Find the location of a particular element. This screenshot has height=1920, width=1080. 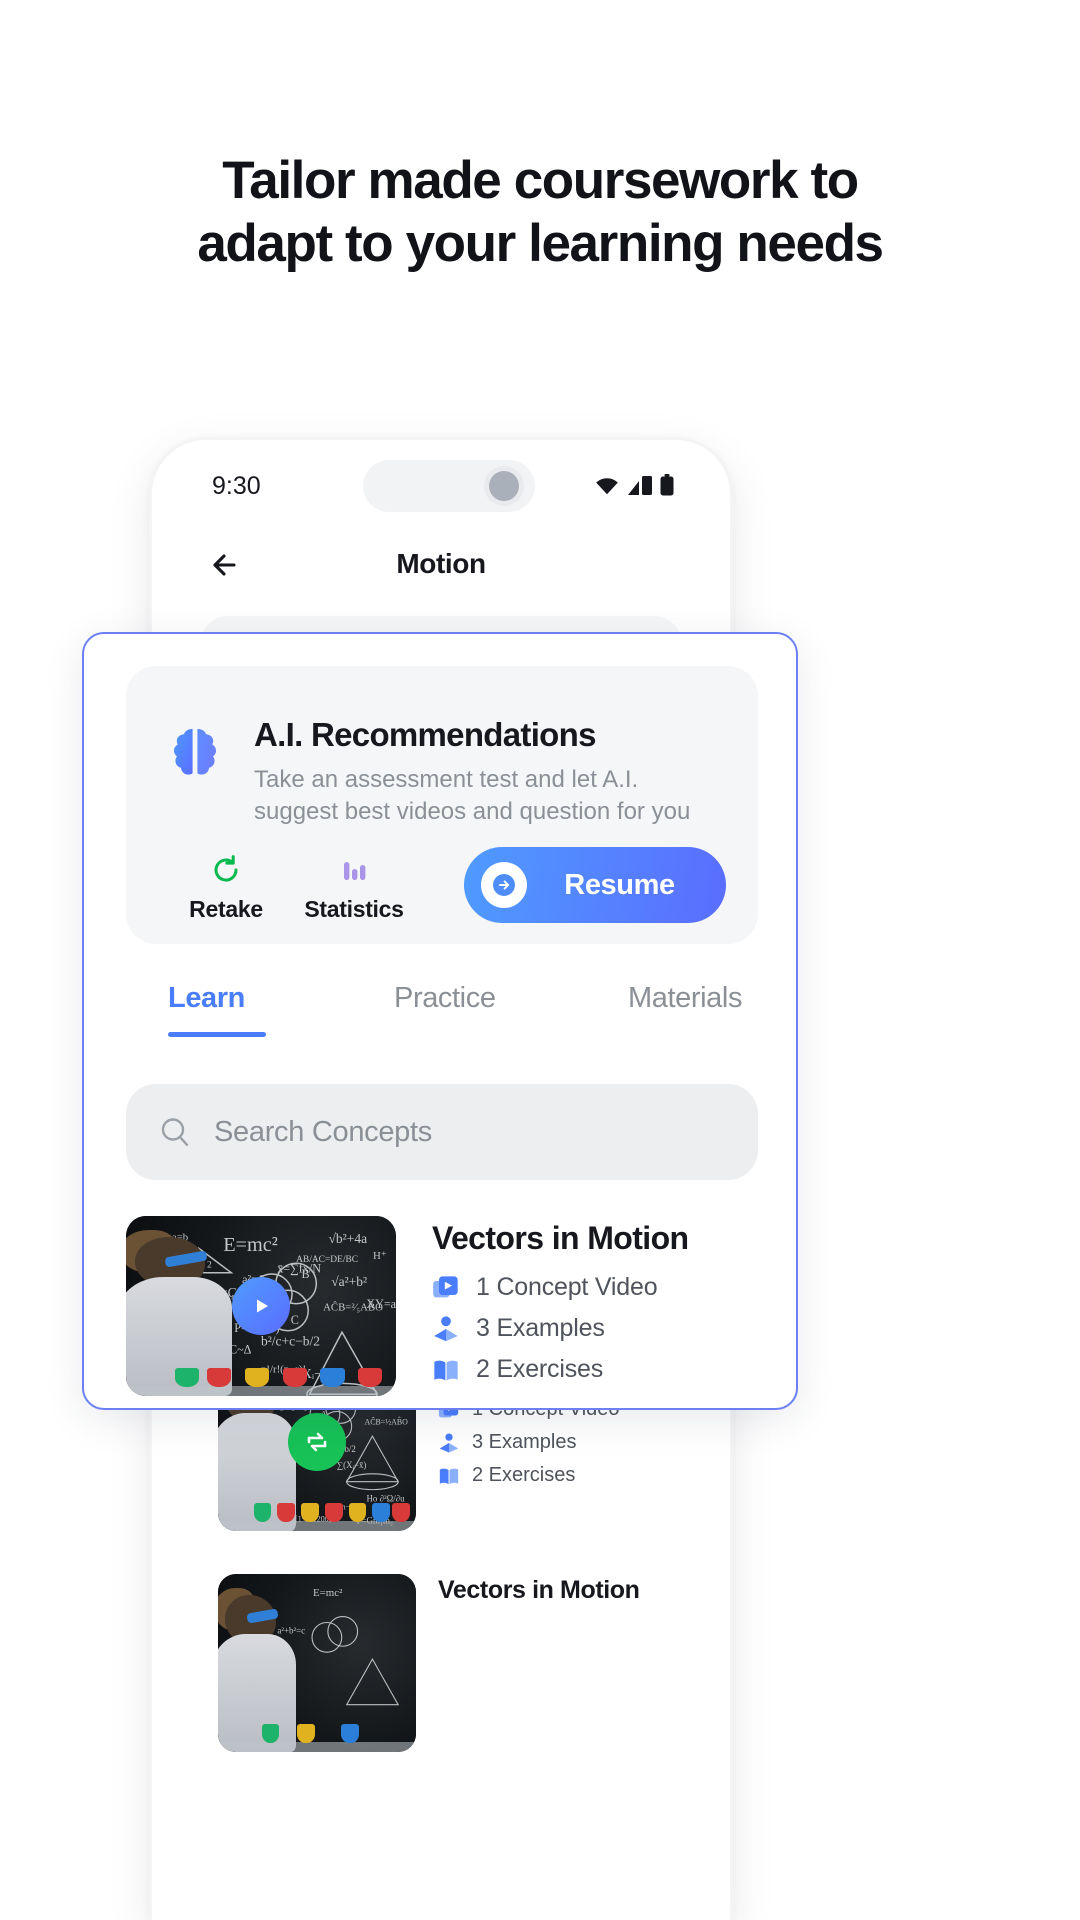

concept-thumbnail: E=mc² a=b a²+b²=c lim is located at coordinates (317, 1663).